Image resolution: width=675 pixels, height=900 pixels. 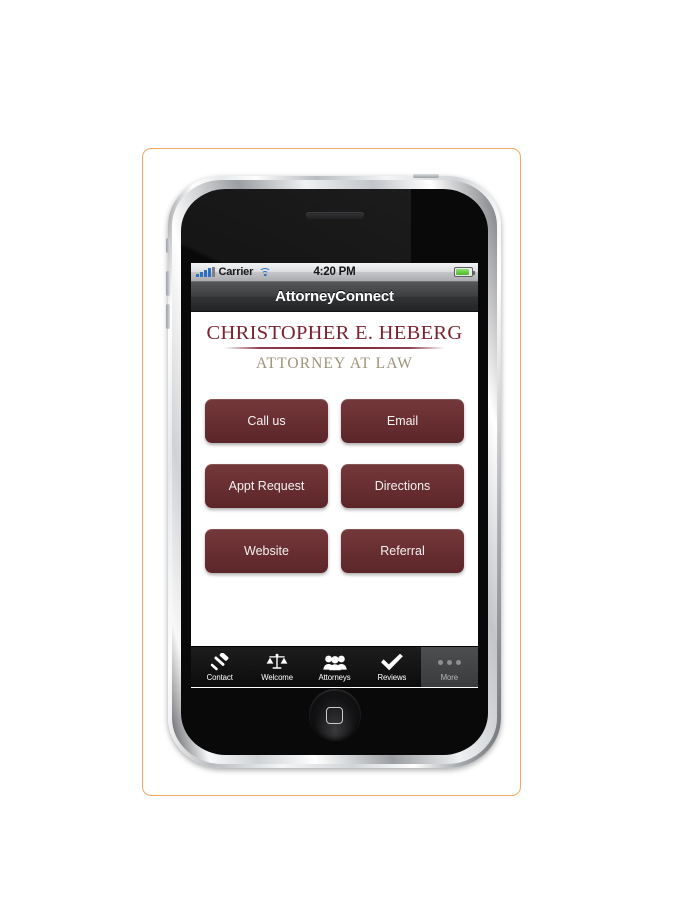 I want to click on tab-bar: Contact Welcome Attorneys Reviews More, so click(x=334, y=666).